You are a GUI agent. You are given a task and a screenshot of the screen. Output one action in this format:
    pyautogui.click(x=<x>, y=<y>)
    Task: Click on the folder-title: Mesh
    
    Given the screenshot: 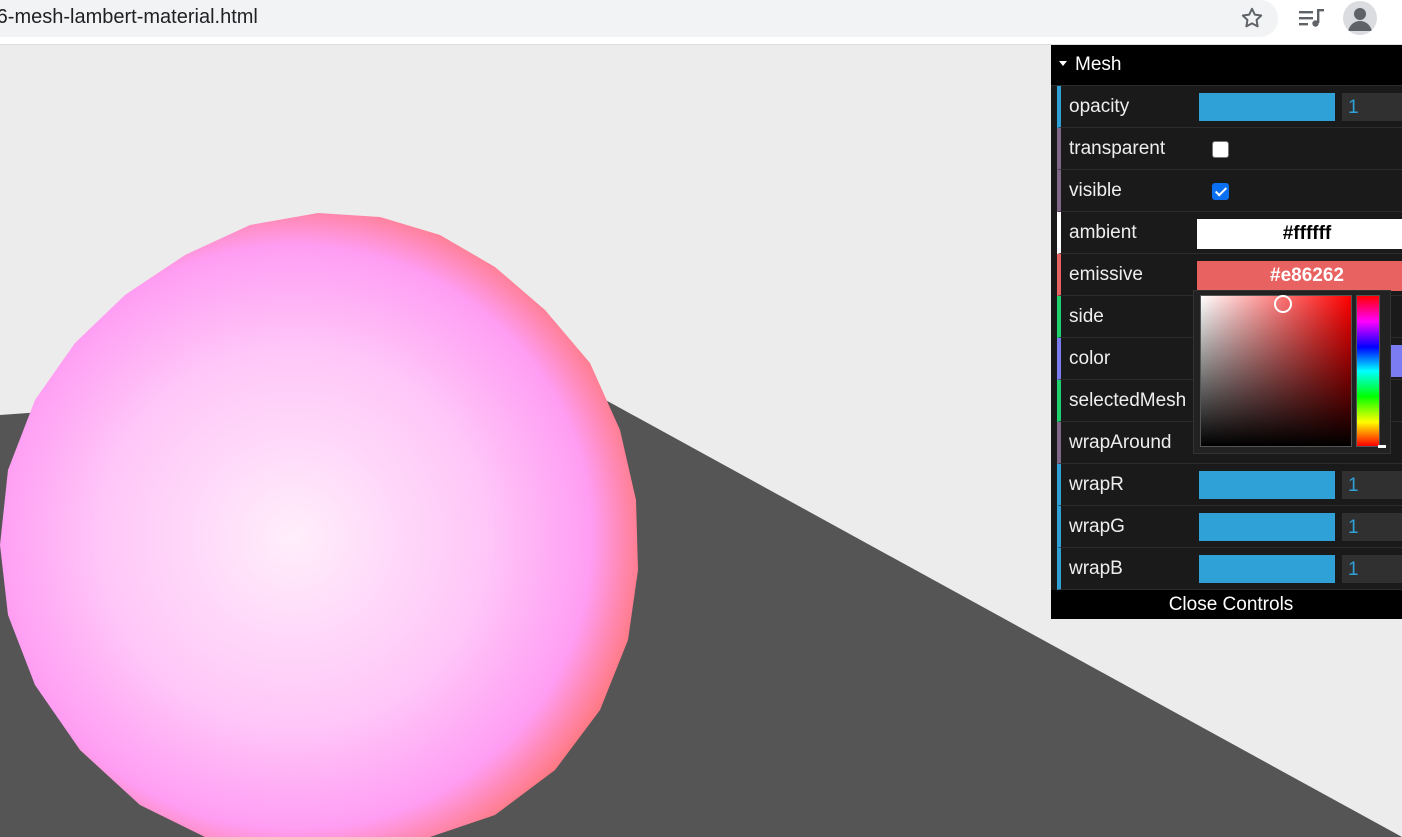 What is the action you would take?
    pyautogui.click(x=1226, y=65)
    